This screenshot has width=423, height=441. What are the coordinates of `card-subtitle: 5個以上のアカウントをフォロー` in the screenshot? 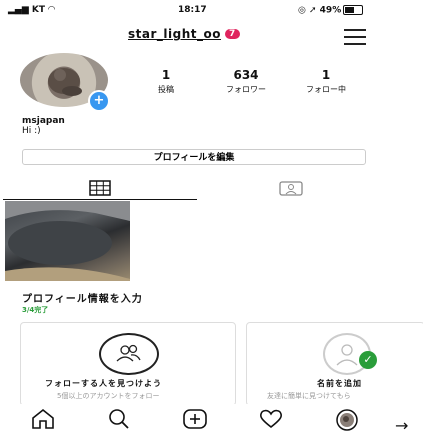 It's located at (108, 396).